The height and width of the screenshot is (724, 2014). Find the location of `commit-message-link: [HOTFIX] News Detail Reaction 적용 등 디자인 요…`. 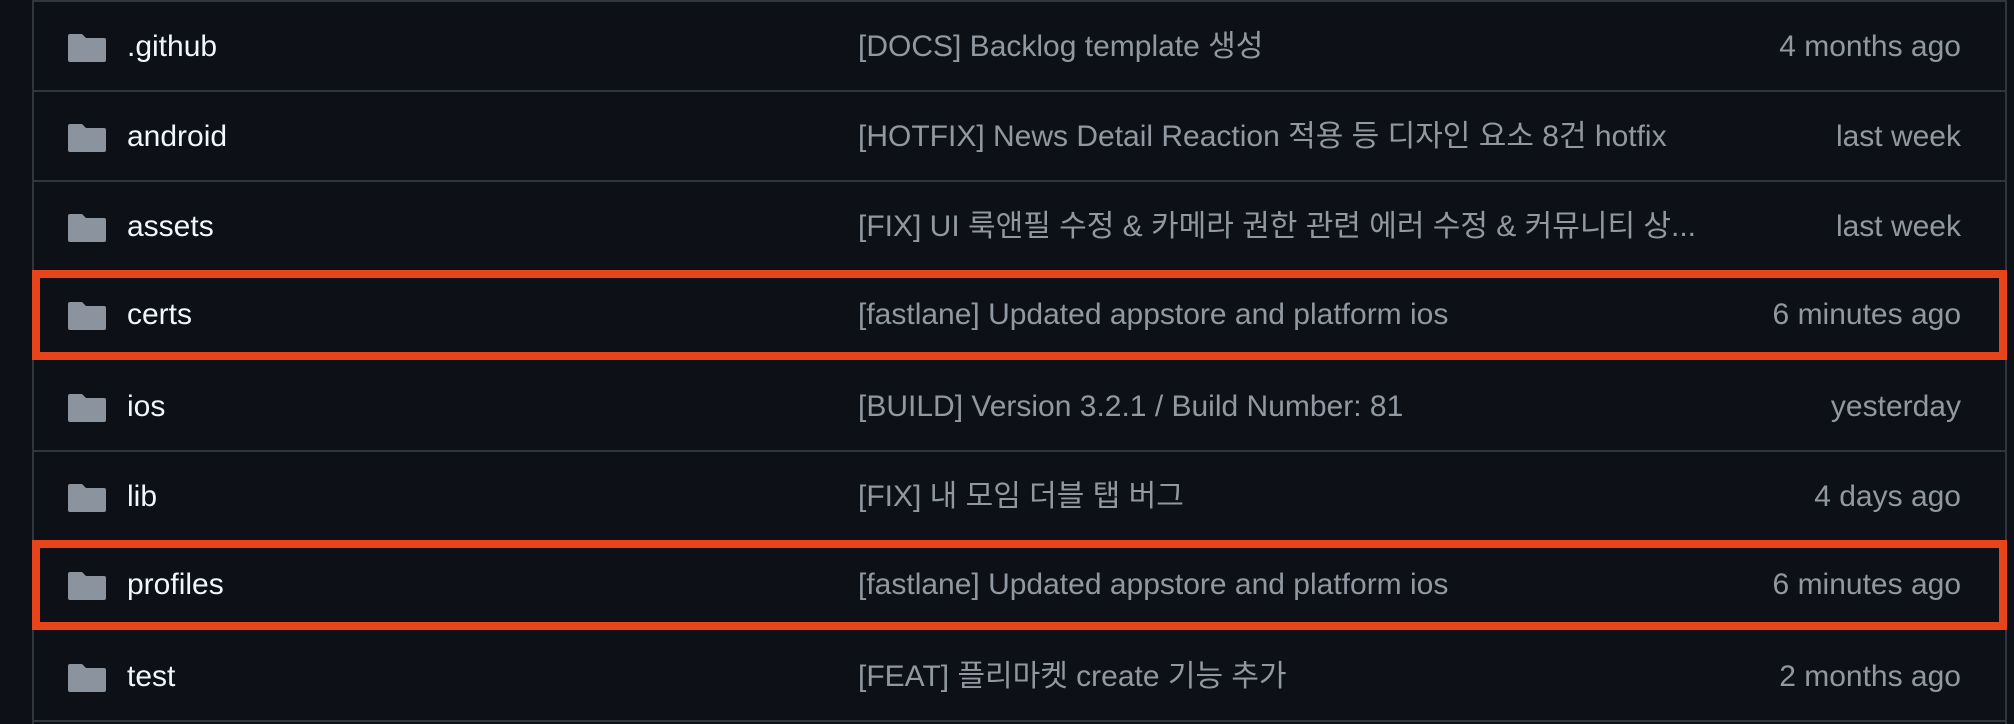

commit-message-link: [HOTFIX] News Detail Reaction 적용 등 디자인 요… is located at coordinates (1291, 137).